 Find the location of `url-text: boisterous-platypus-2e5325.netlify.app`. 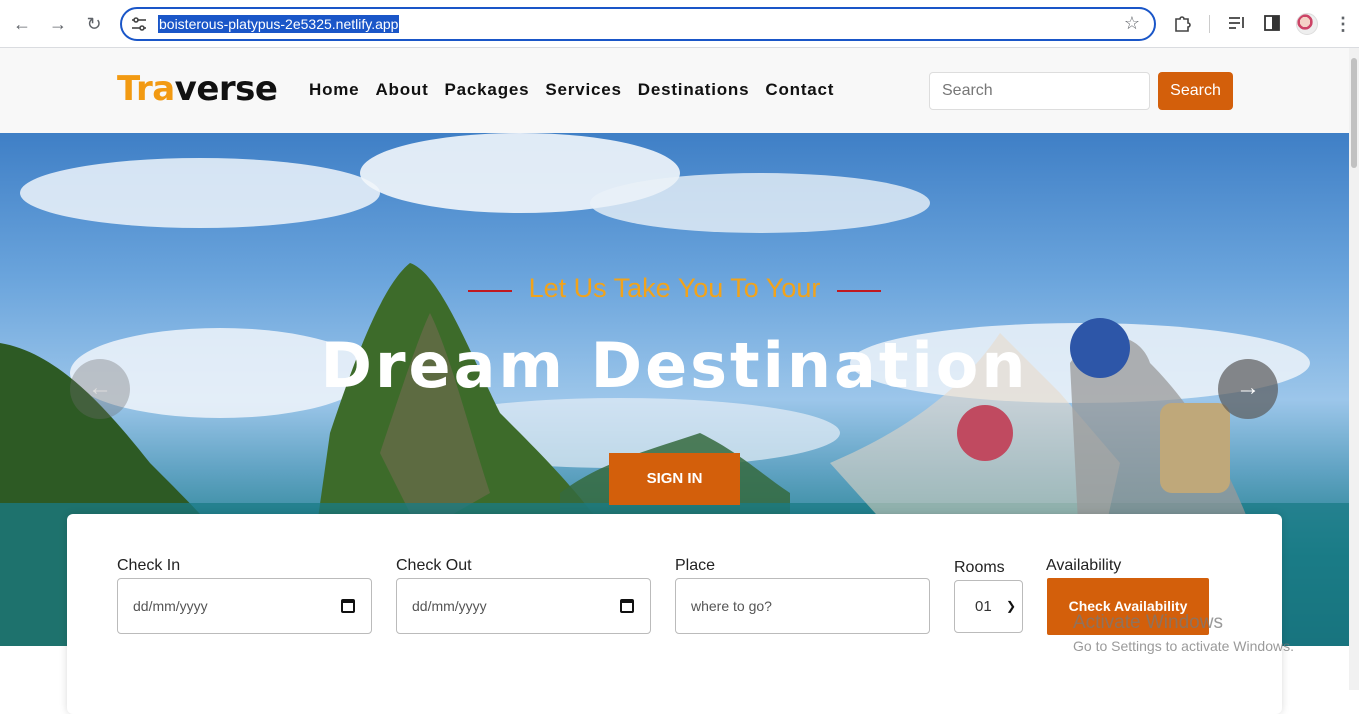

url-text: boisterous-platypus-2e5325.netlify.app is located at coordinates (279, 24).